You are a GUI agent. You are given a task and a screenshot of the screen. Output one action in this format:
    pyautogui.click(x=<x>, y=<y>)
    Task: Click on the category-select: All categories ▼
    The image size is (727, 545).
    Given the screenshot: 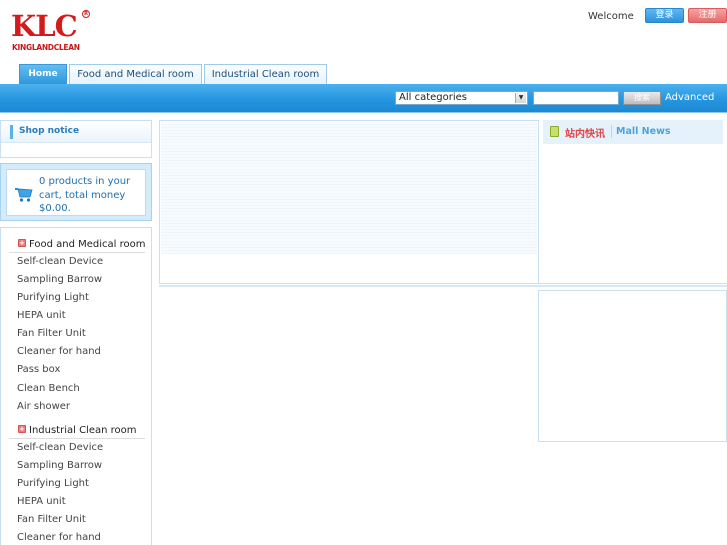 What is the action you would take?
    pyautogui.click(x=461, y=98)
    